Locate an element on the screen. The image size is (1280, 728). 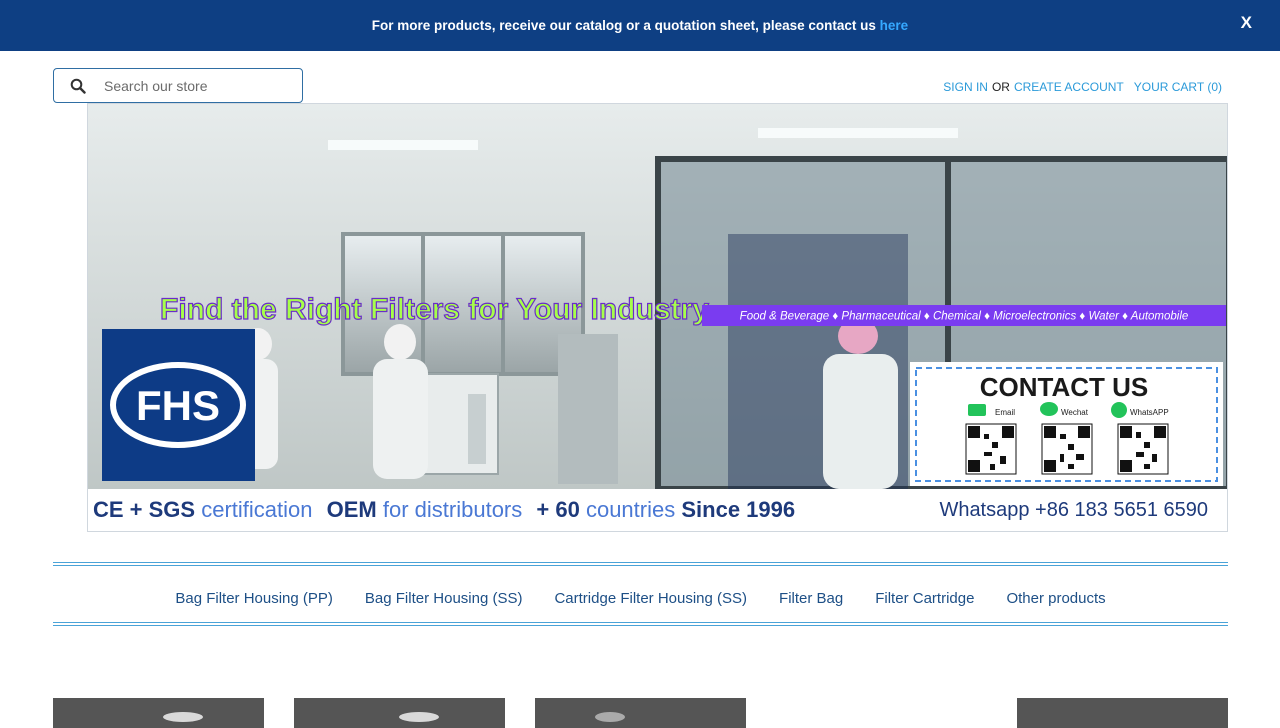
hero-whatsapp-number: Whatsapp +86 183 5651 6590 is located at coordinates (1073, 510).